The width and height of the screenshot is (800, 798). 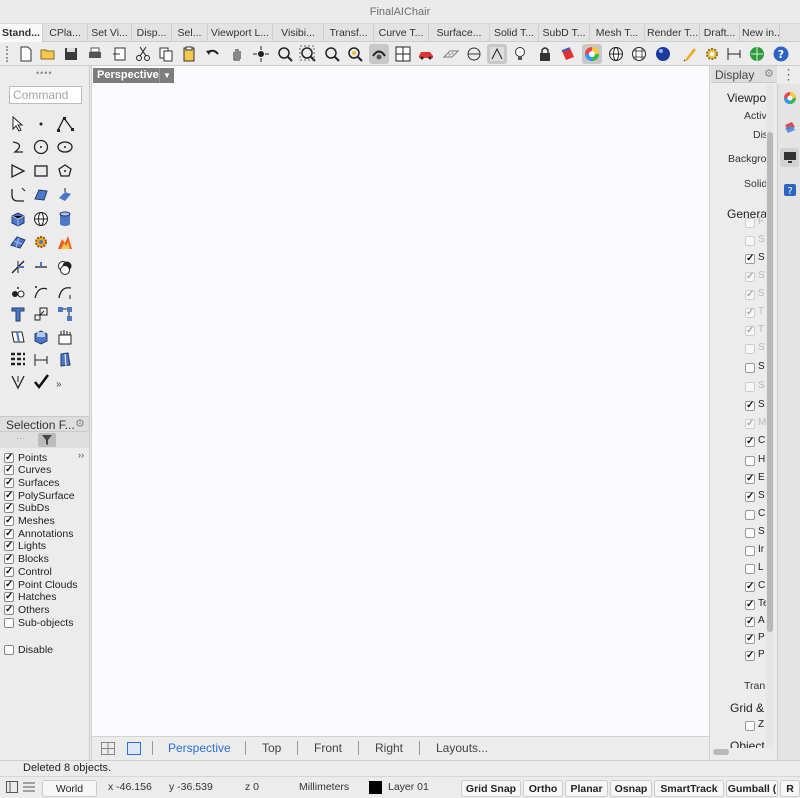 What do you see at coordinates (69, 788) in the screenshot?
I see `cplane-world-button: World` at bounding box center [69, 788].